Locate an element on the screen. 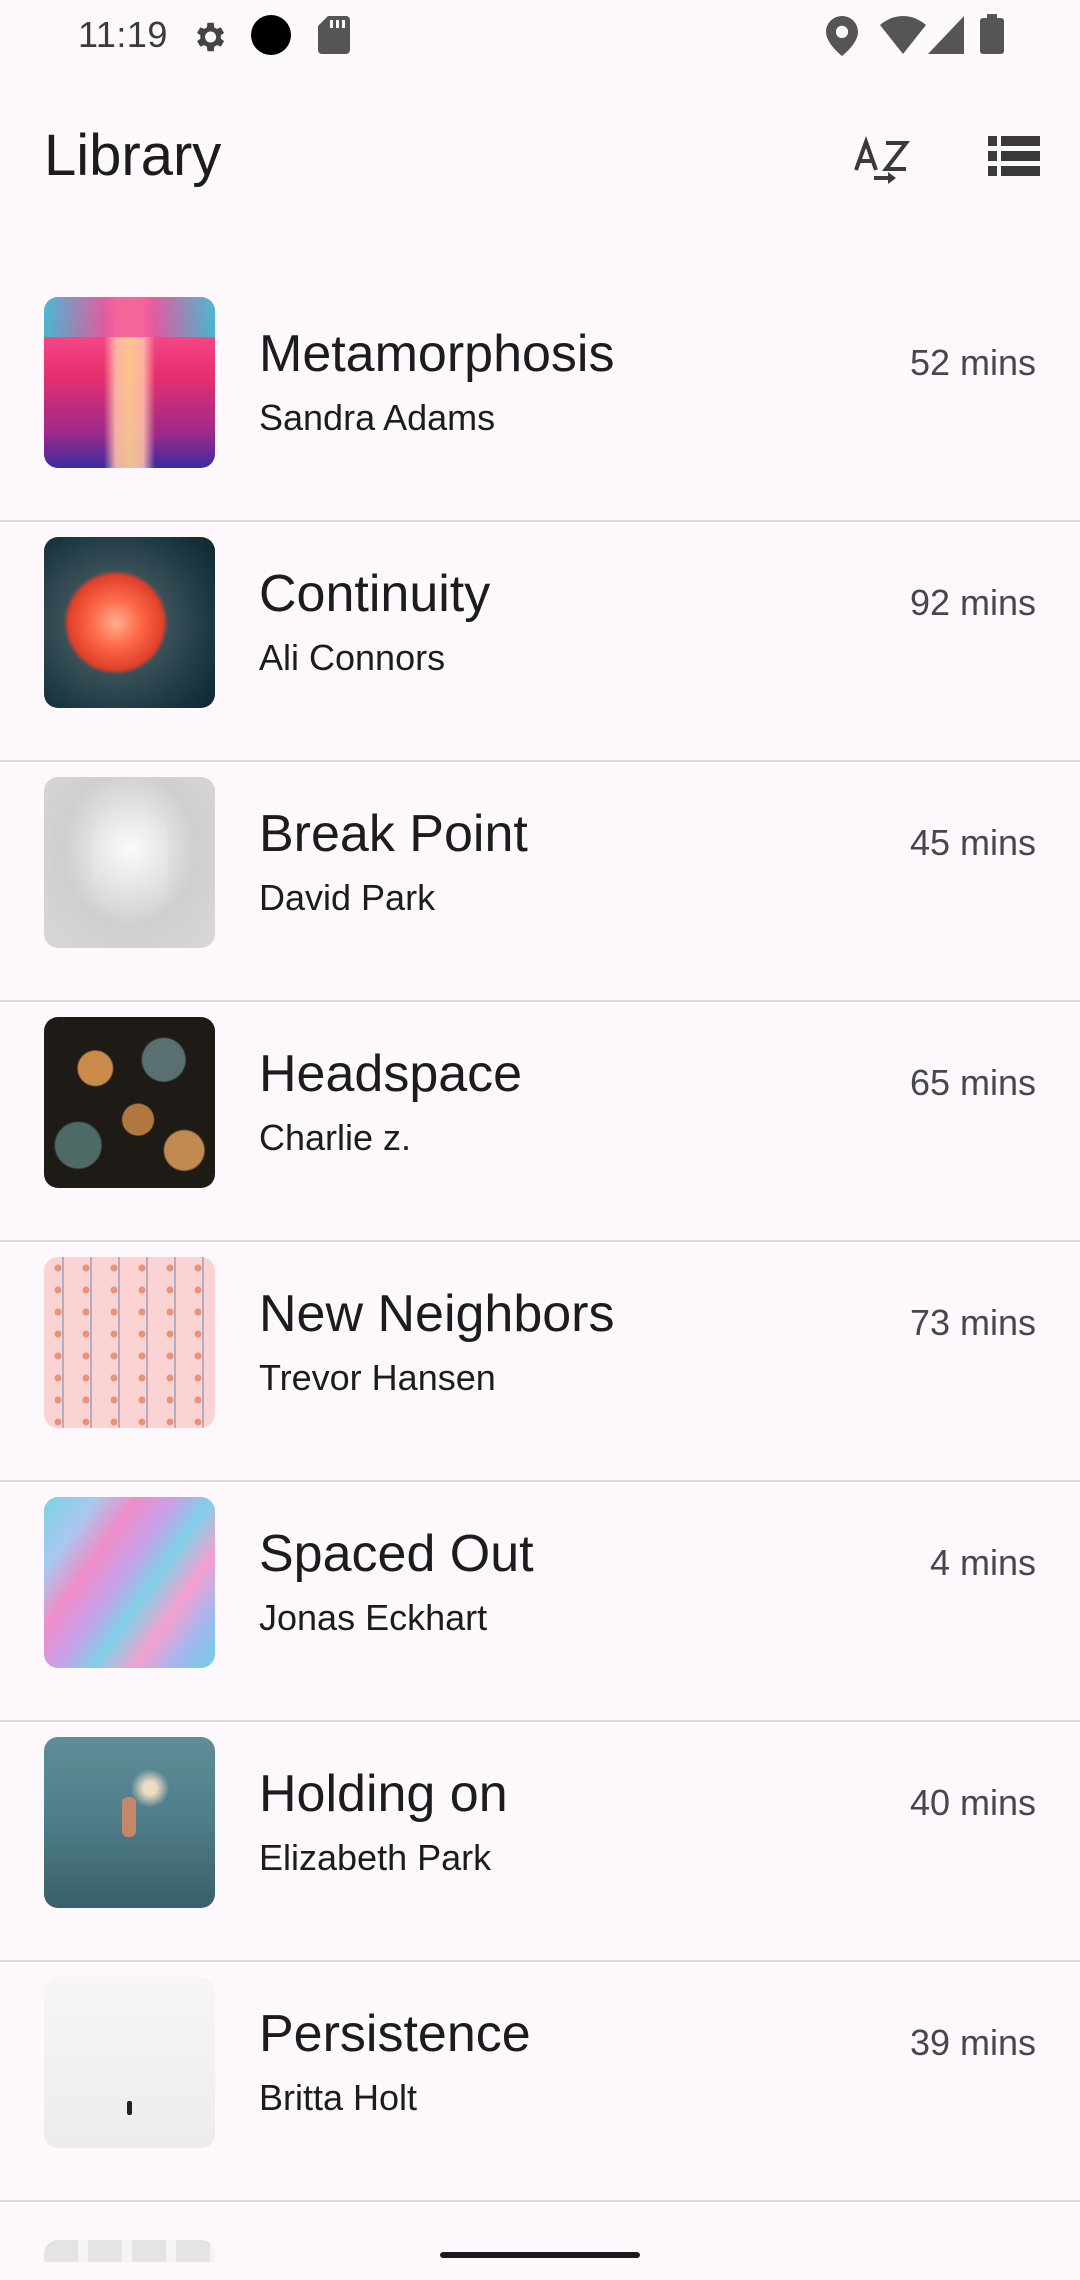 The width and height of the screenshot is (1080, 2280). list-item: Holding on Elizabeth Park 40 mins is located at coordinates (540, 1842).